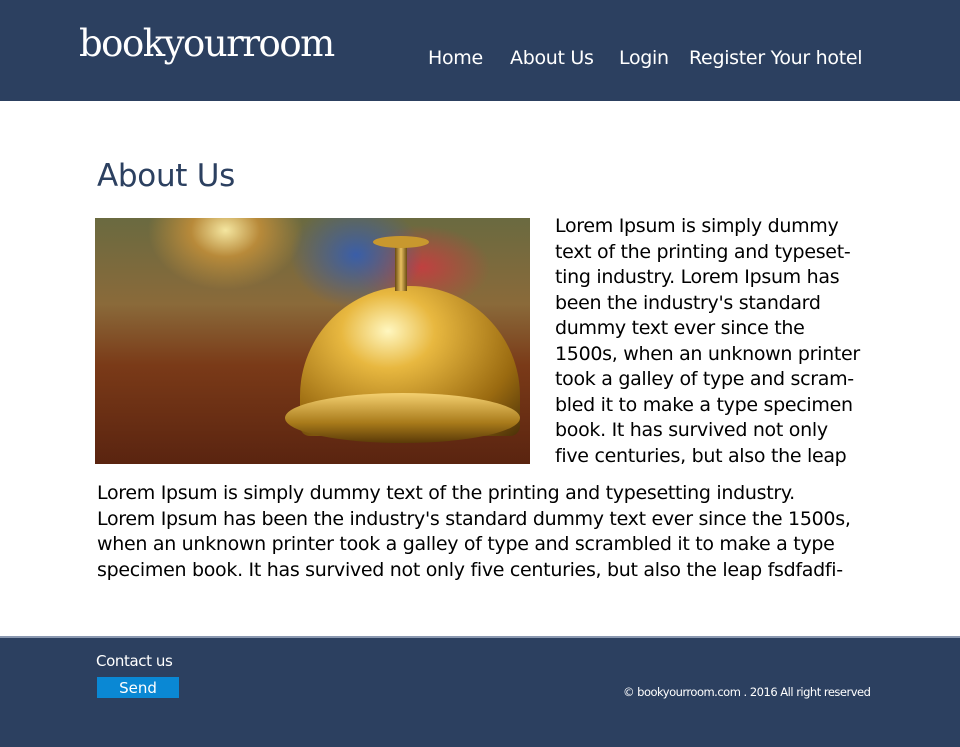 The height and width of the screenshot is (747, 960). What do you see at coordinates (707, 353) in the screenshot?
I see `text-line: 1500s, when an unknown printer` at bounding box center [707, 353].